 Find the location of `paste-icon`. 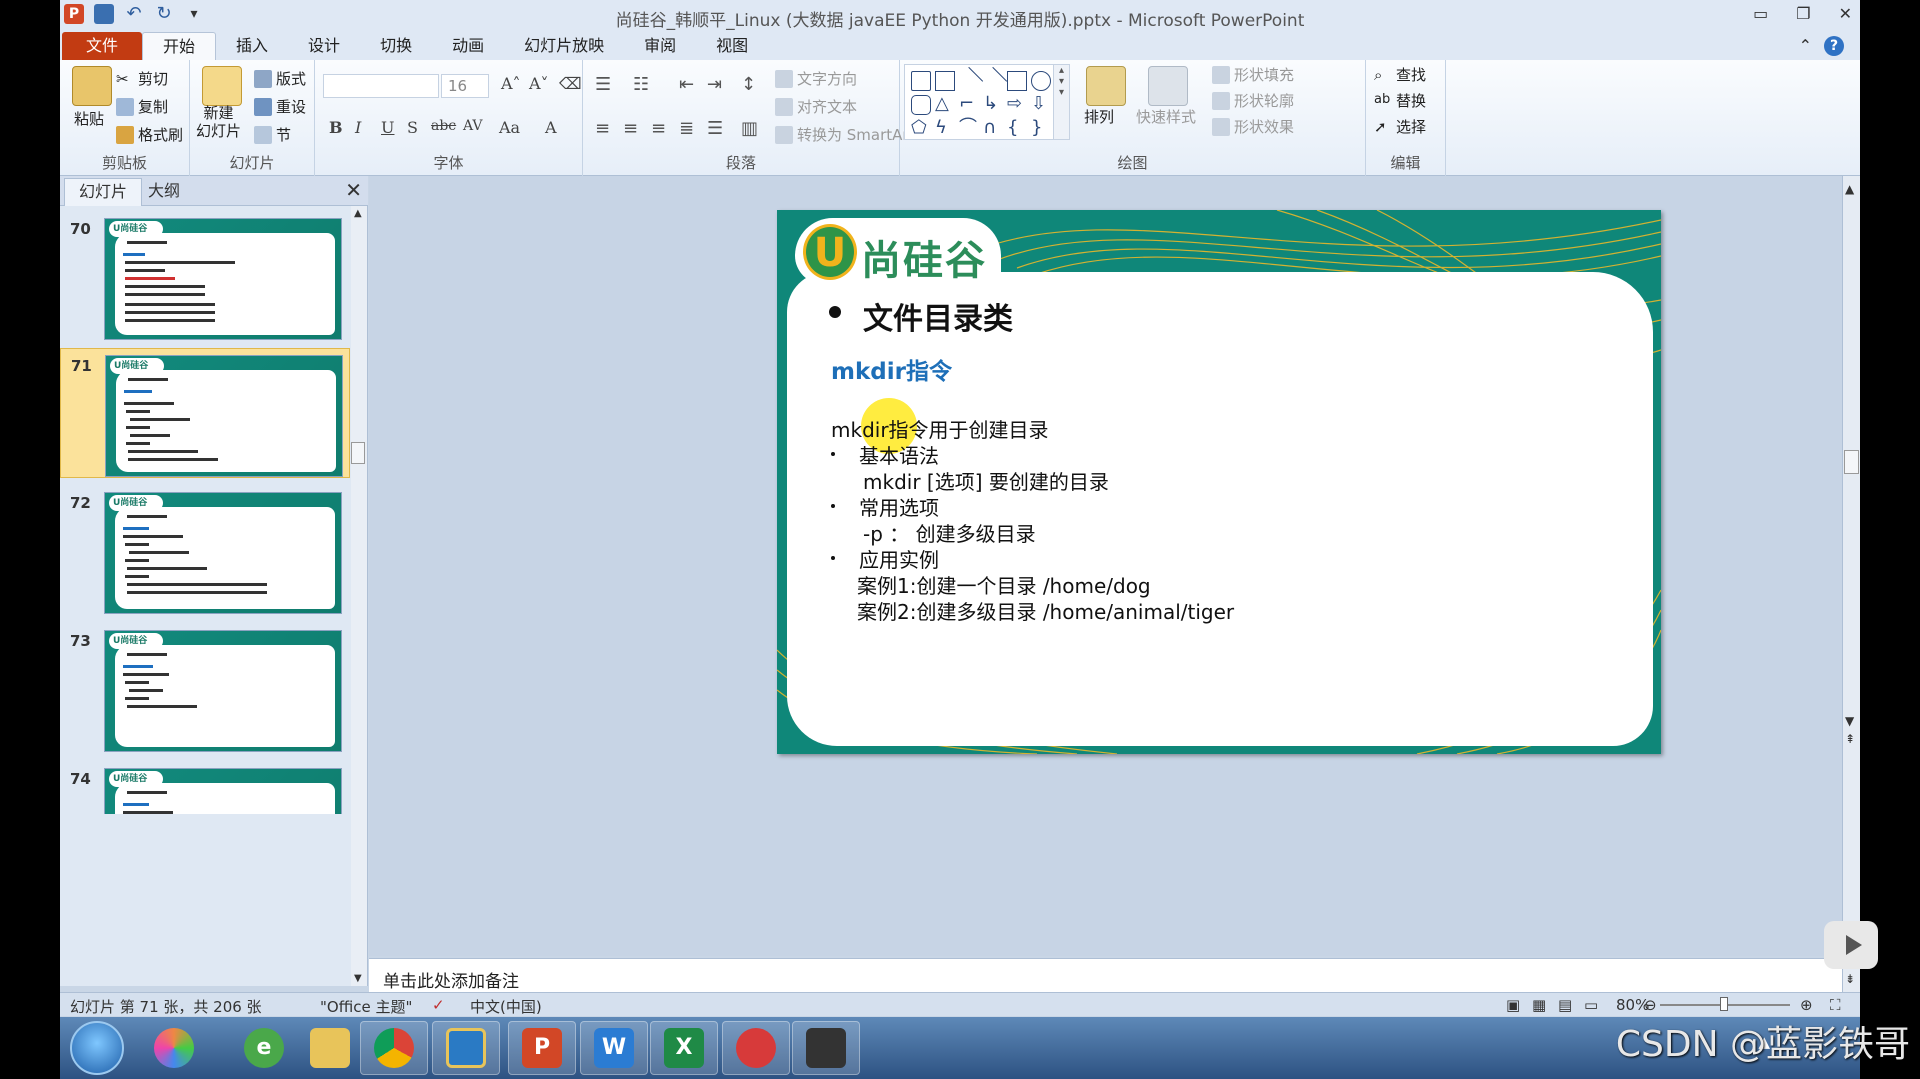

paste-icon is located at coordinates (92, 86).